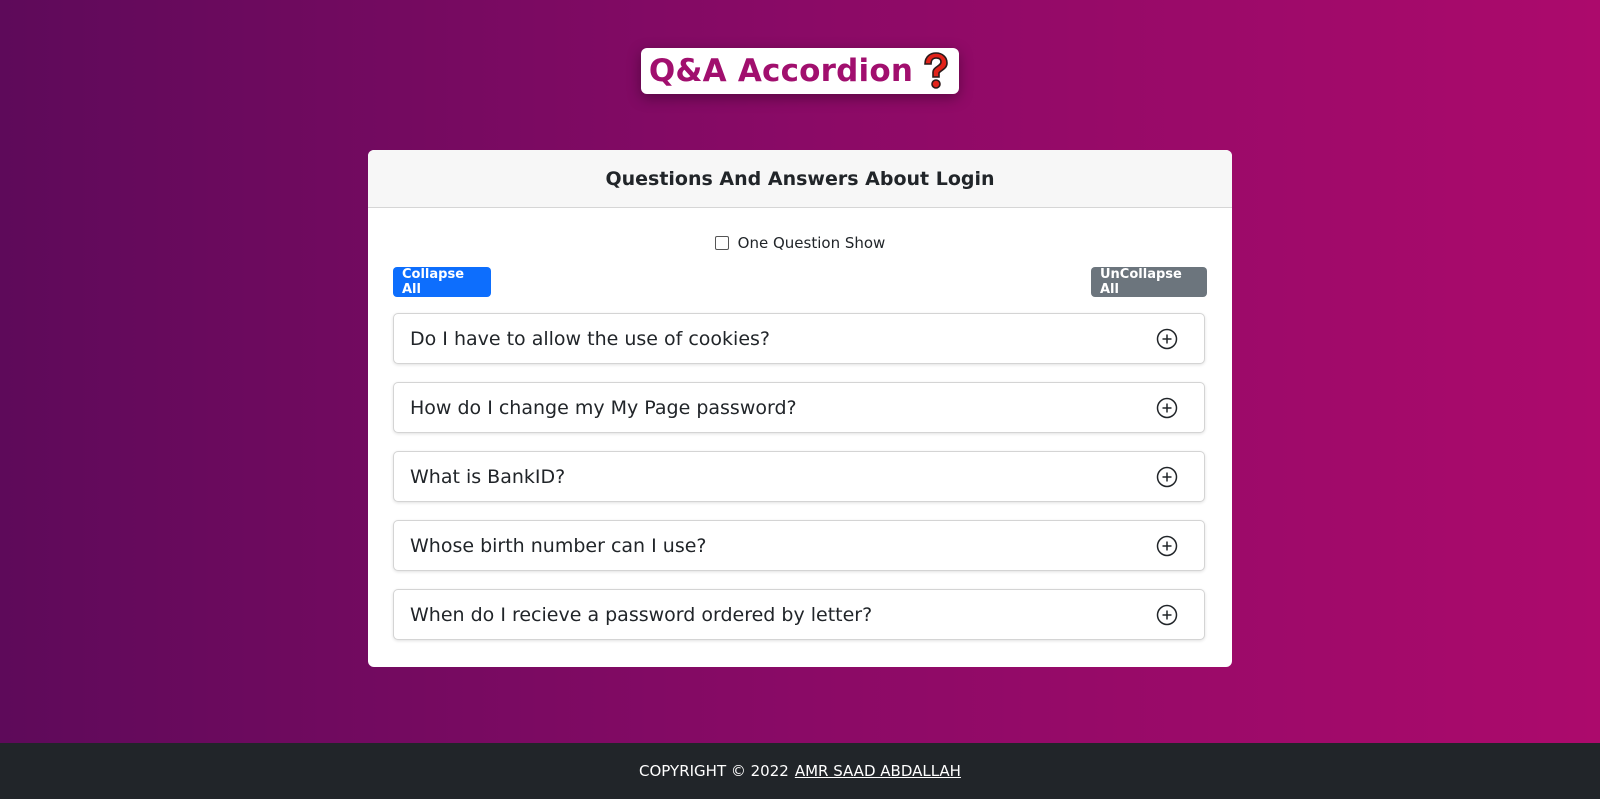 The image size is (1600, 799). Describe the element at coordinates (721, 243) in the screenshot. I see `one-question-checkbox` at that location.